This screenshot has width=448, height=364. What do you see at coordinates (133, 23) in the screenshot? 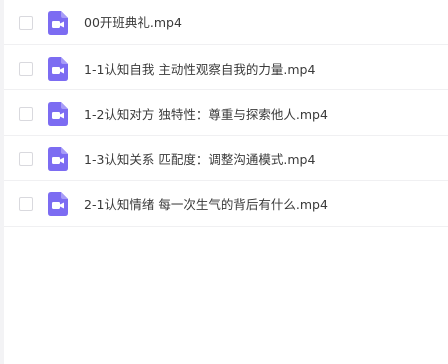
I see `file-name: 00开班典礼.mp4` at bounding box center [133, 23].